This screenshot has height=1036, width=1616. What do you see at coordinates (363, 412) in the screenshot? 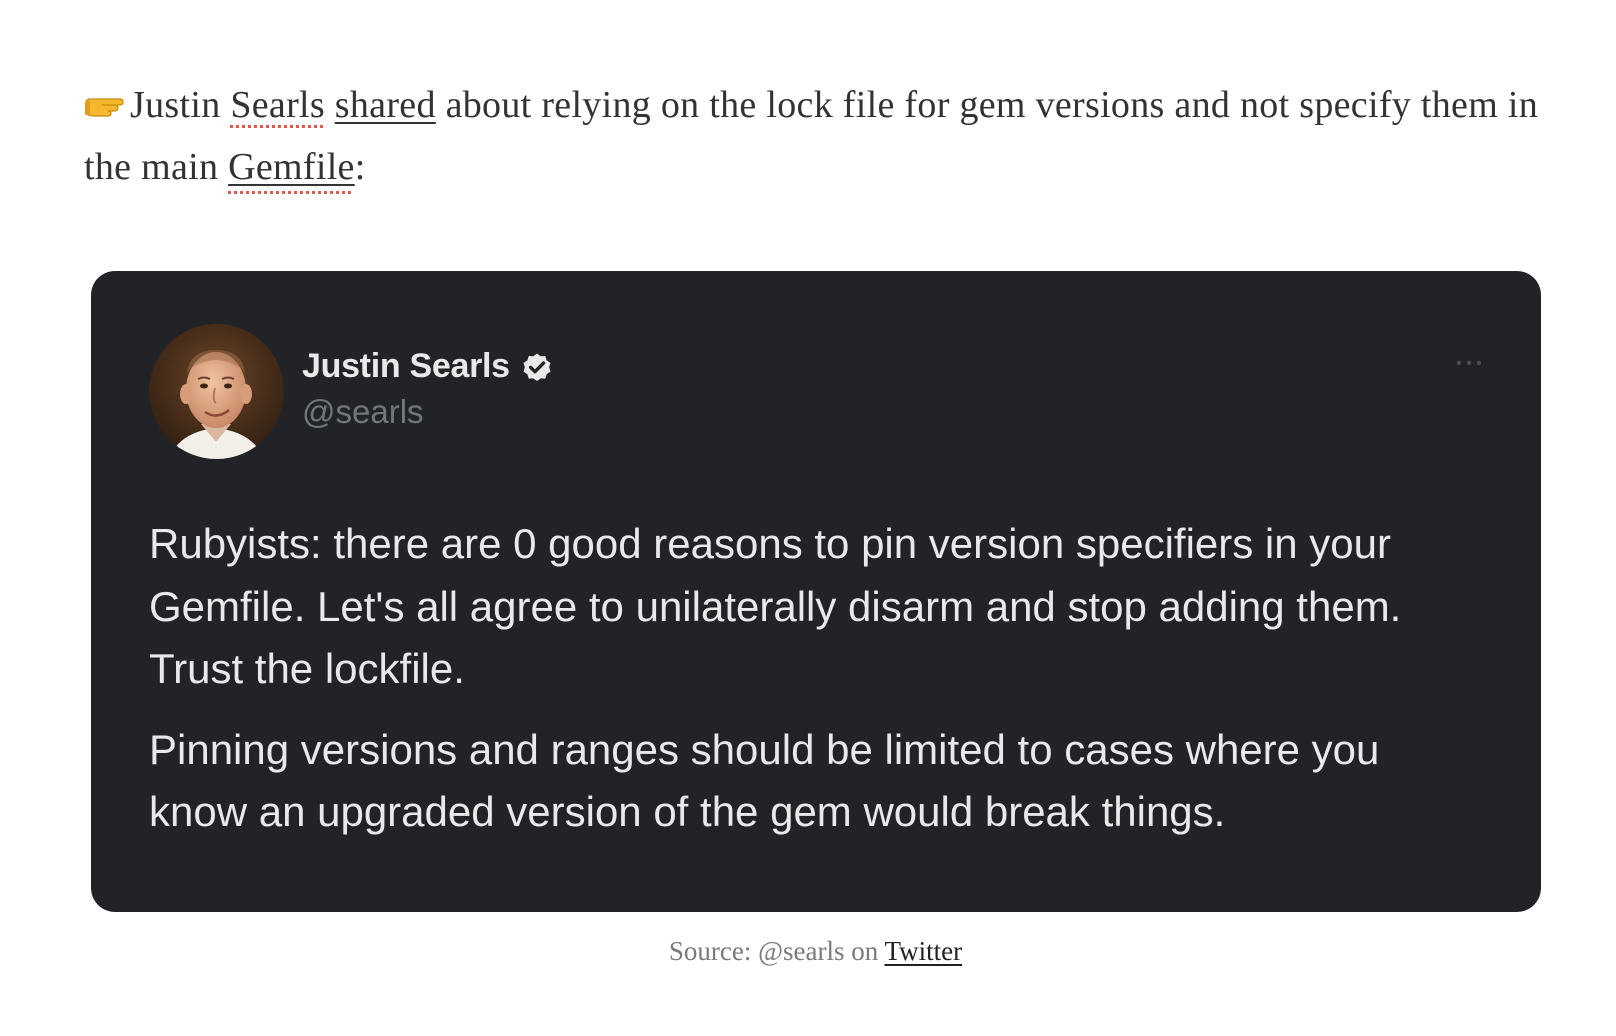
I see `author-handle: @searls` at bounding box center [363, 412].